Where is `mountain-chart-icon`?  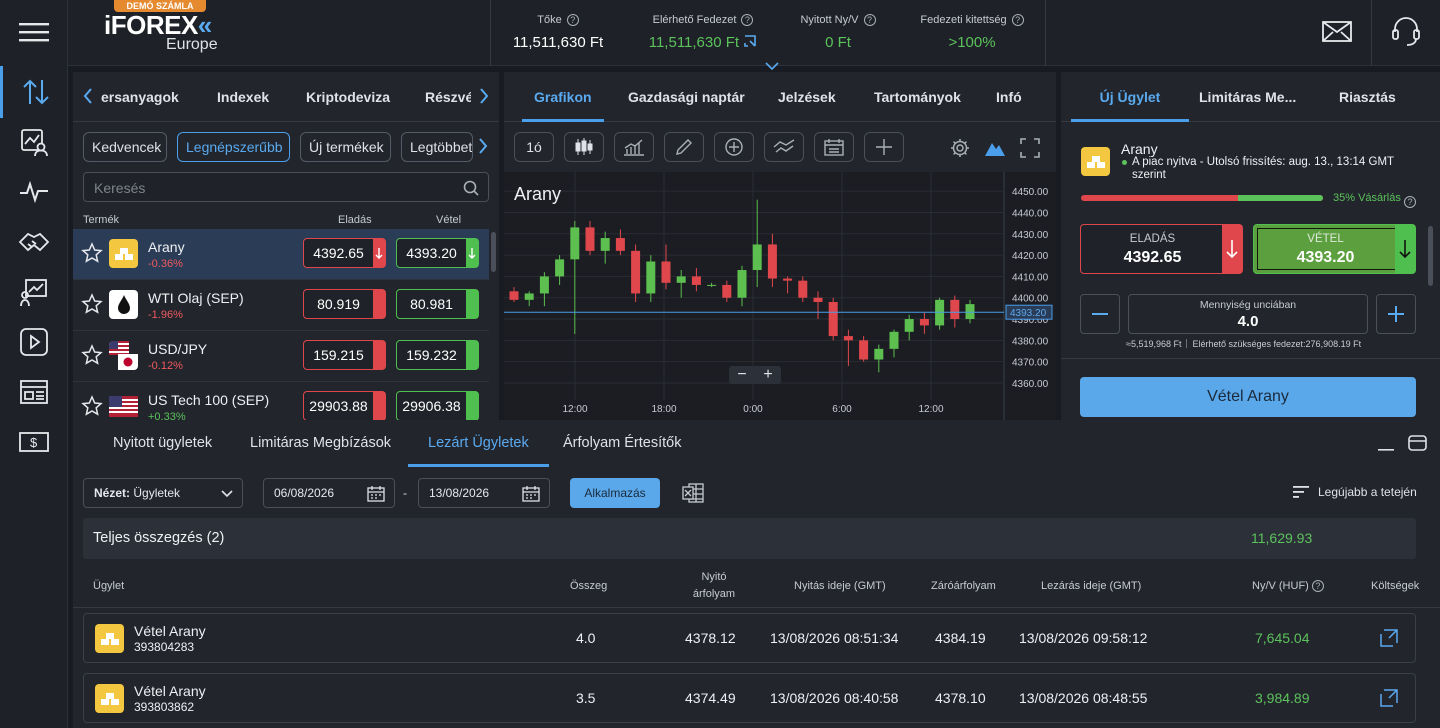 mountain-chart-icon is located at coordinates (995, 147).